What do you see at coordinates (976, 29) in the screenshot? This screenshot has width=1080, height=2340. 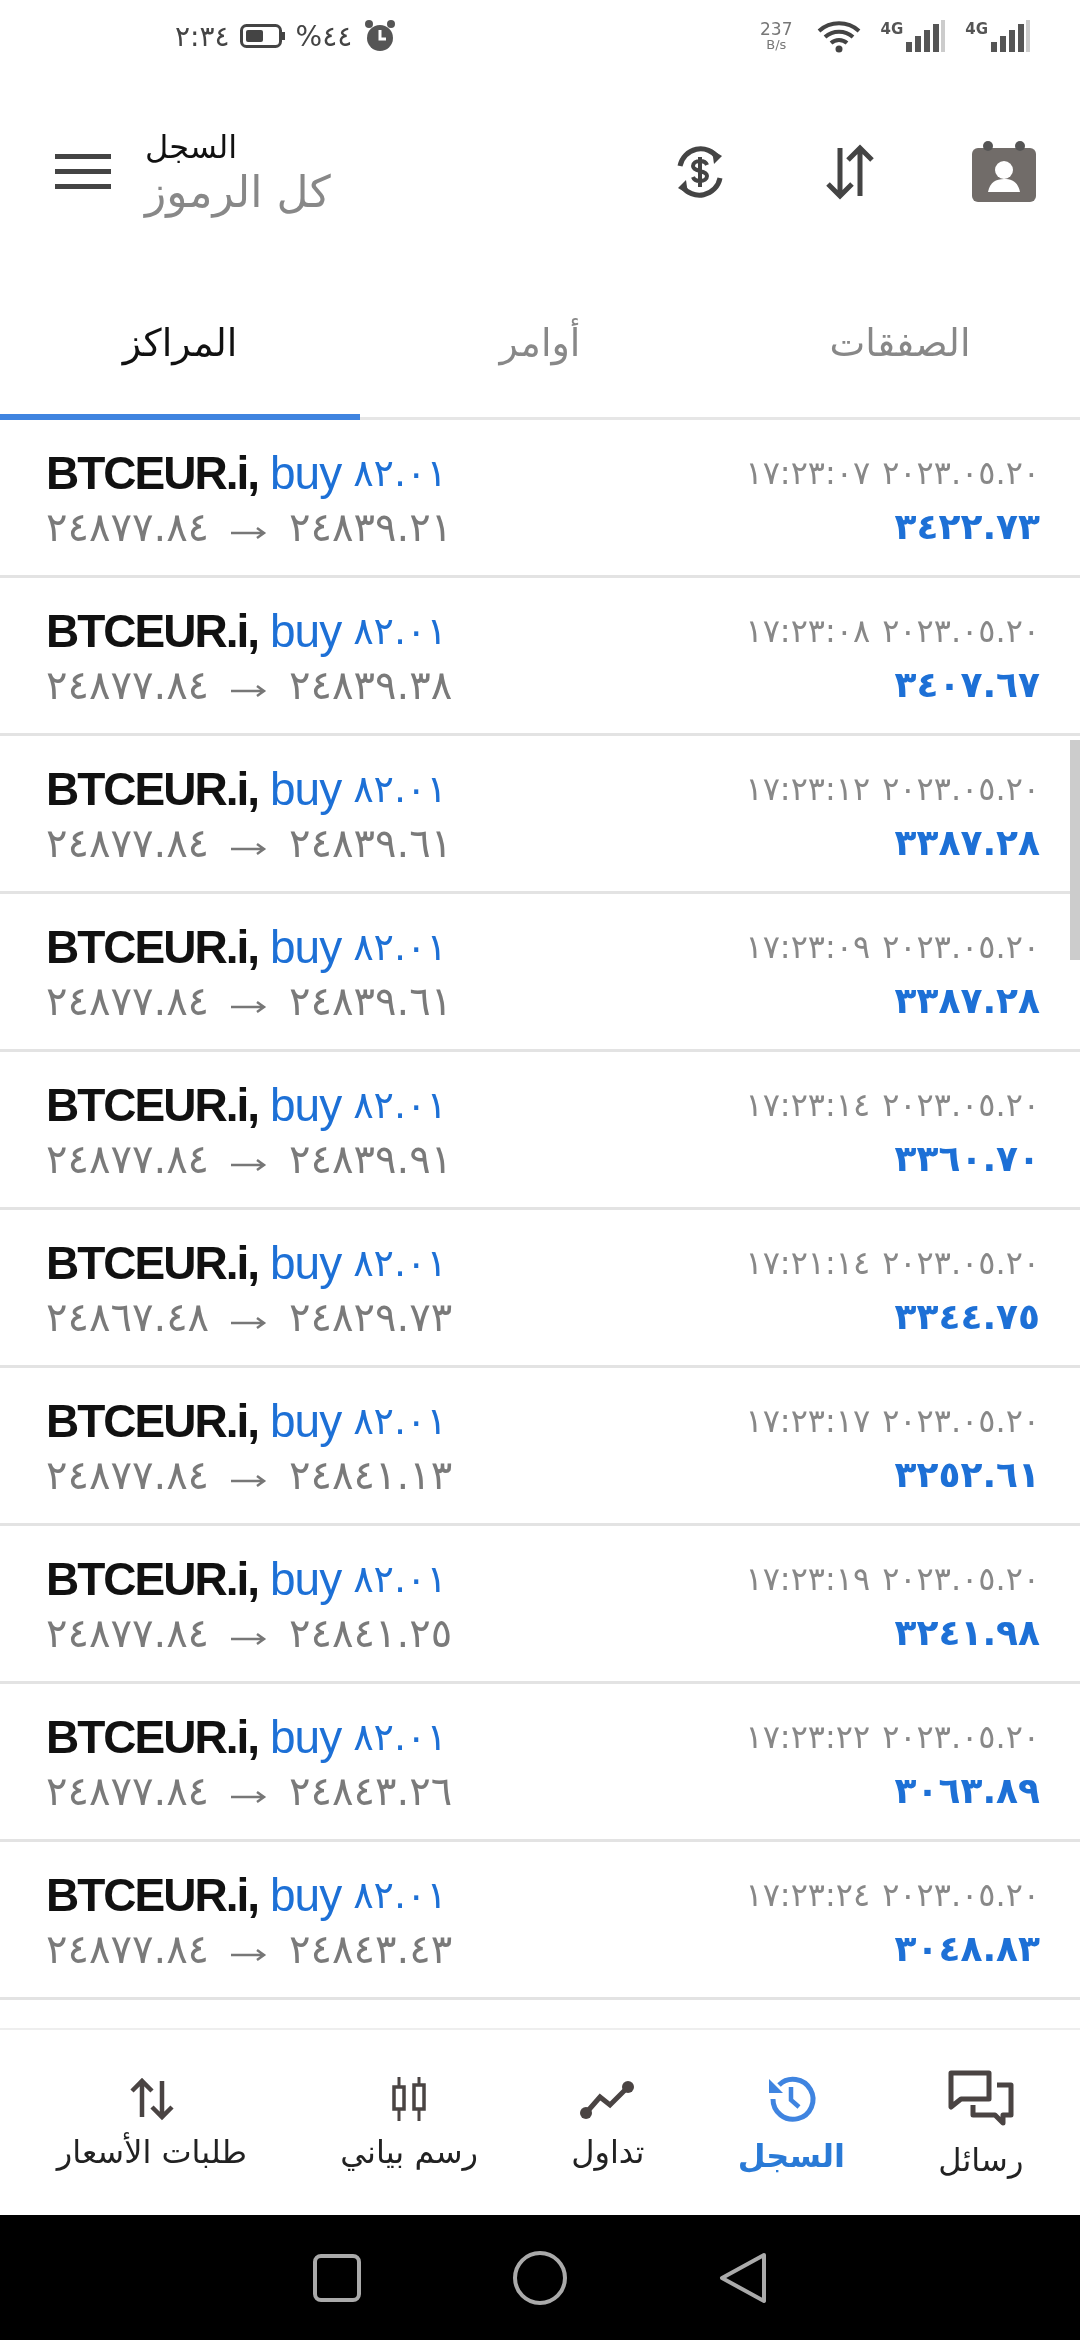 I see `network-type: 4G` at bounding box center [976, 29].